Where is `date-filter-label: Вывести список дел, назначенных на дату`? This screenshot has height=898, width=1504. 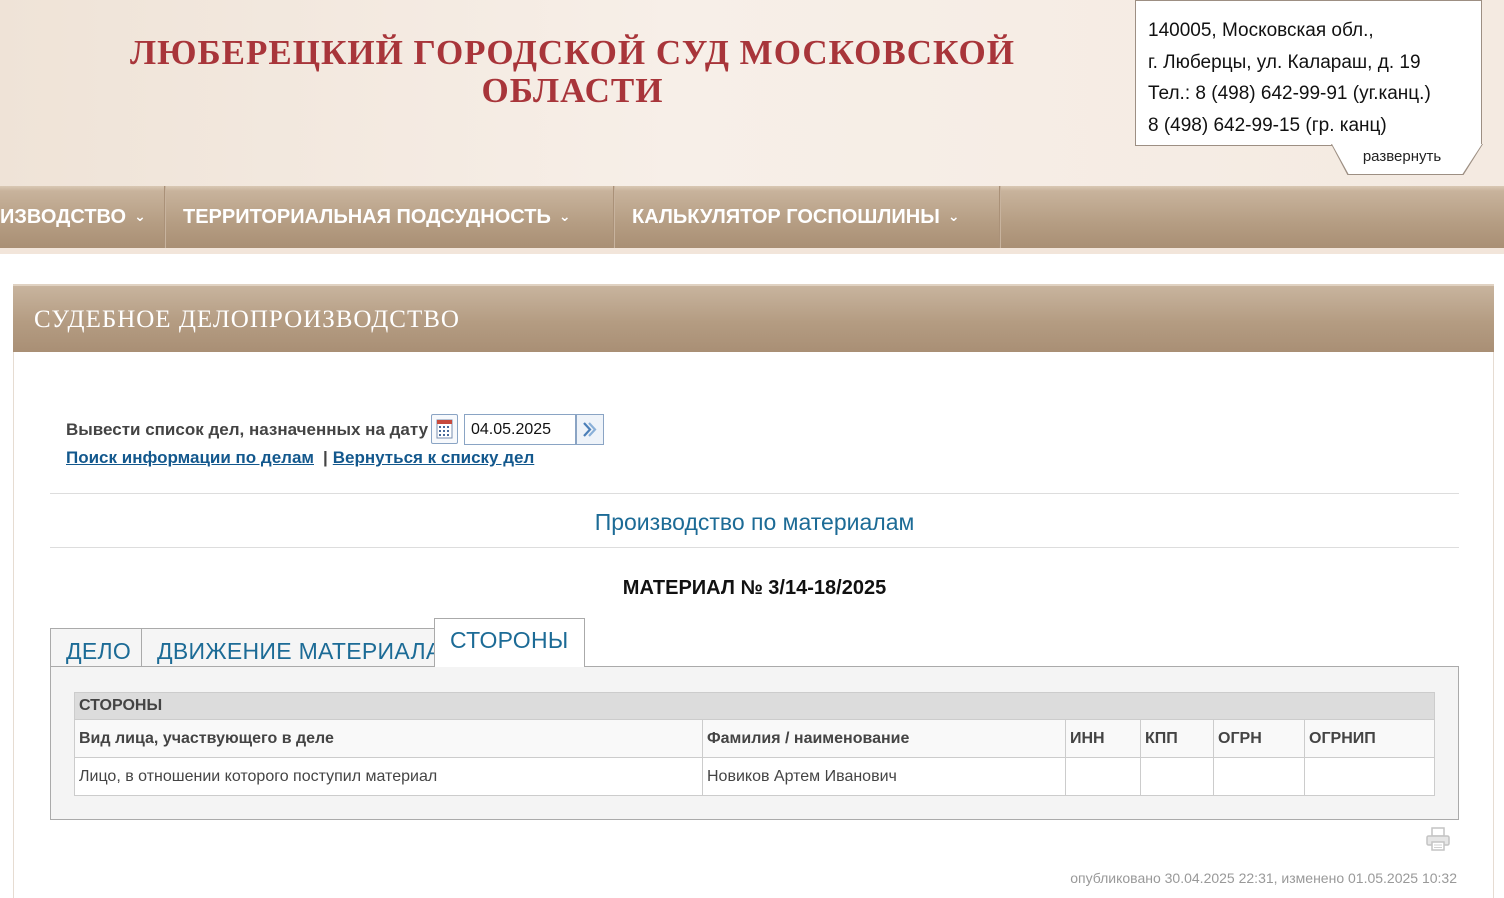
date-filter-label: Вывести список дел, назначенных на дату is located at coordinates (247, 429).